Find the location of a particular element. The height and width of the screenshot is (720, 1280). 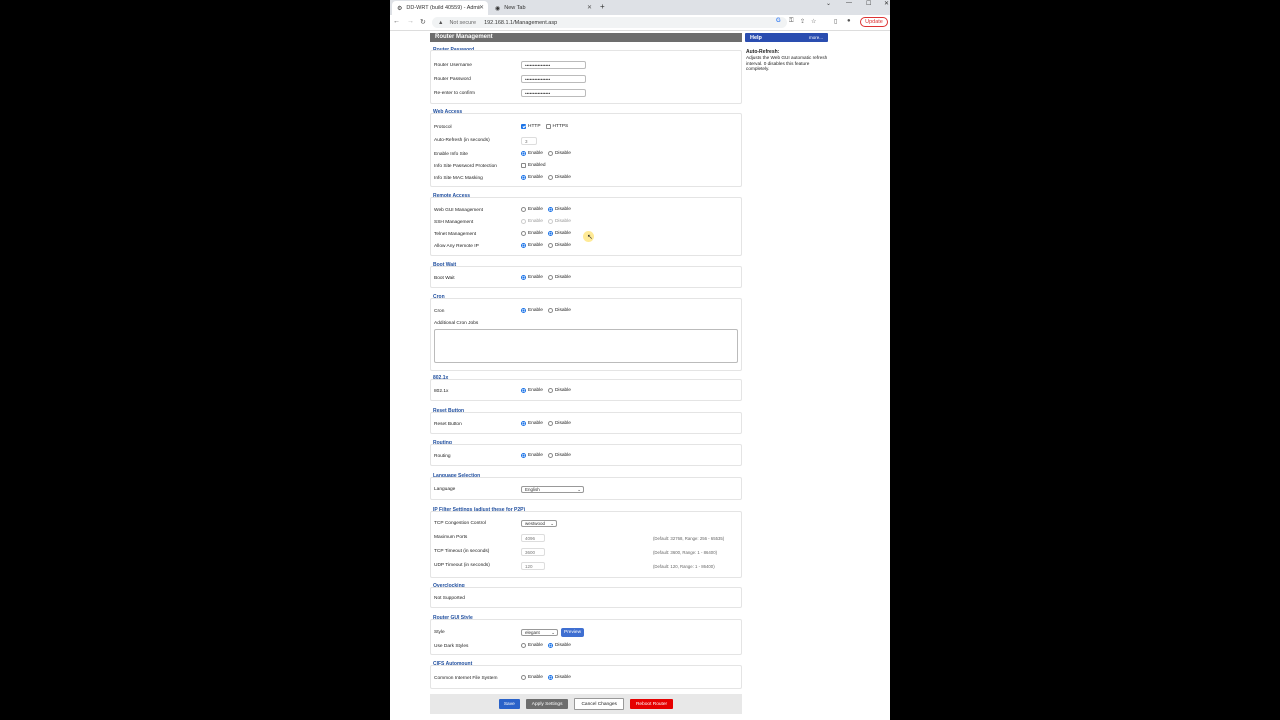

close-window-icon: ✕ is located at coordinates (886, 3).